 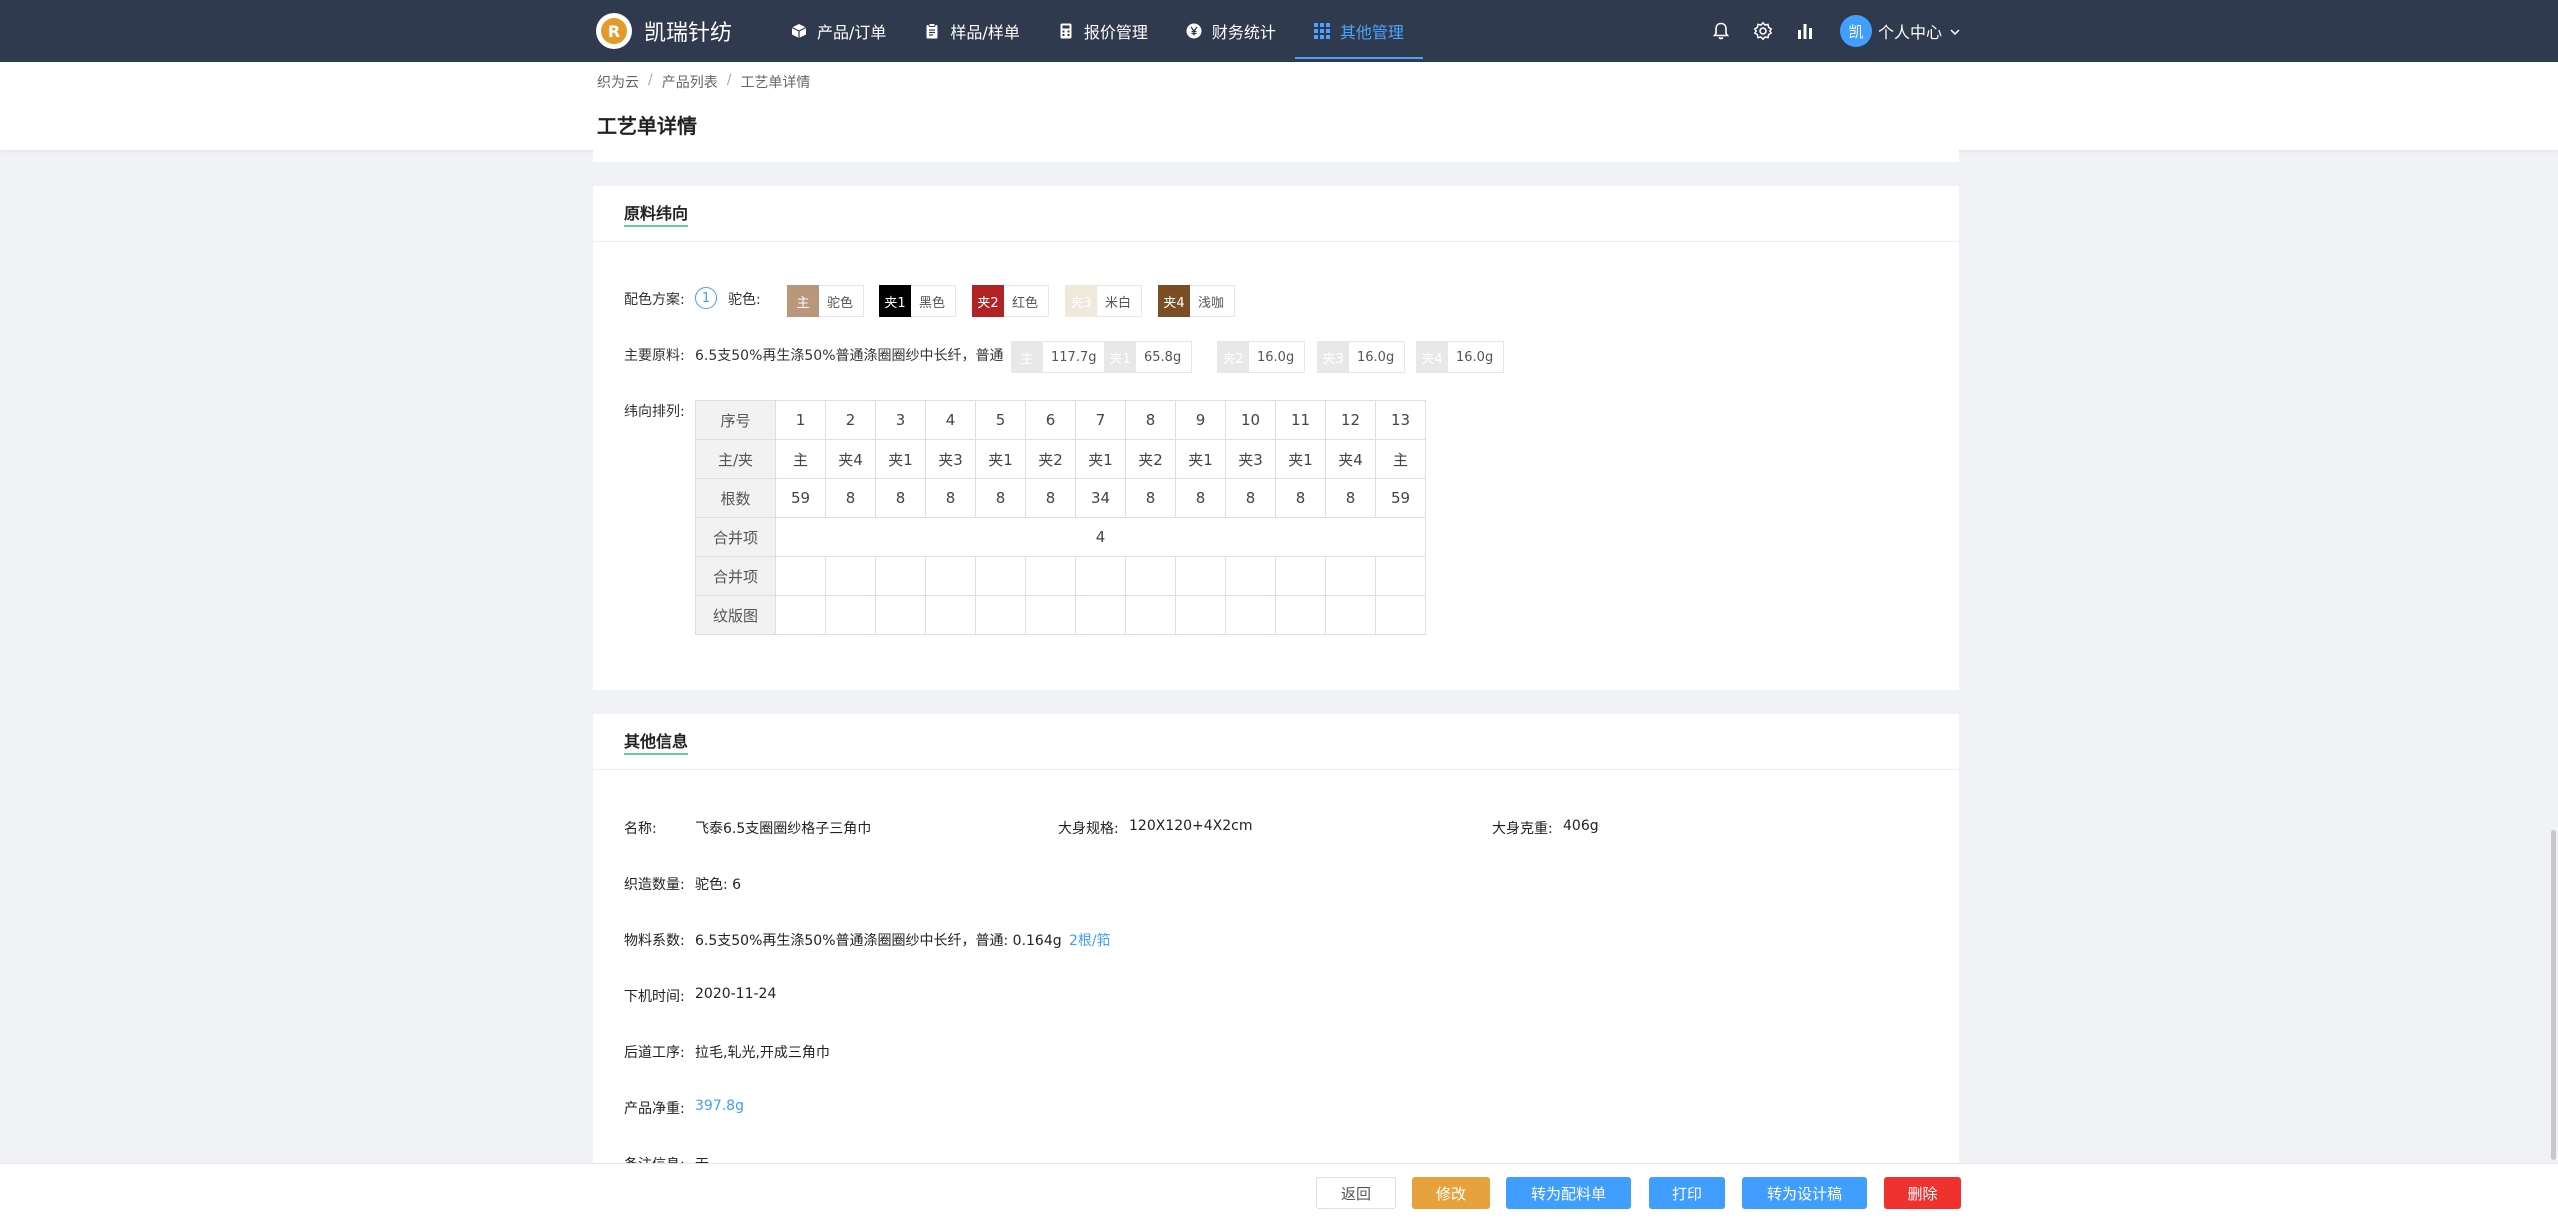 What do you see at coordinates (1000, 420) in the screenshot?
I see `index-cell: 5` at bounding box center [1000, 420].